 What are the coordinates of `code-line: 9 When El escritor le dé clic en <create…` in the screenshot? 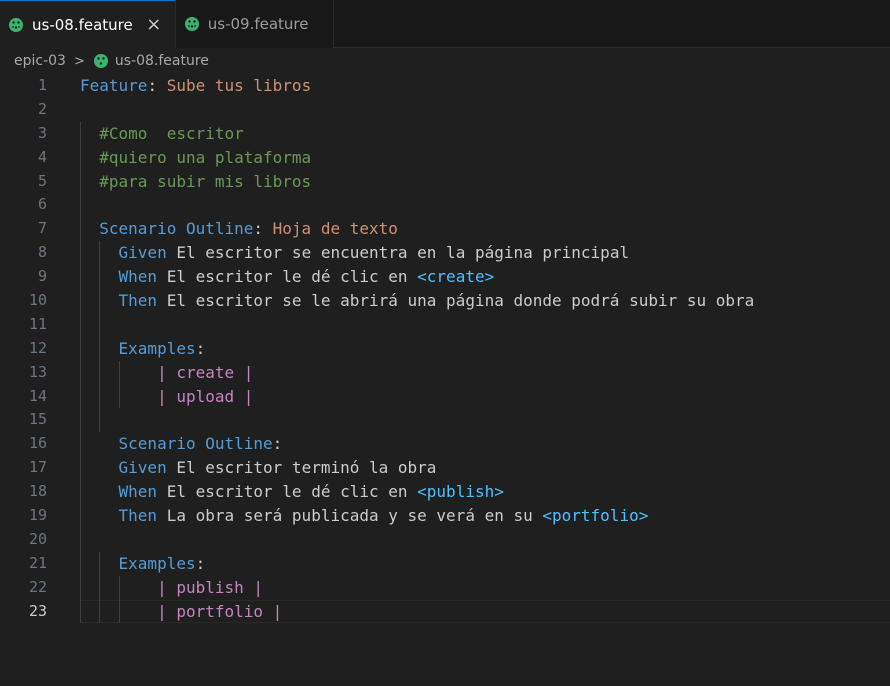 It's located at (445, 277).